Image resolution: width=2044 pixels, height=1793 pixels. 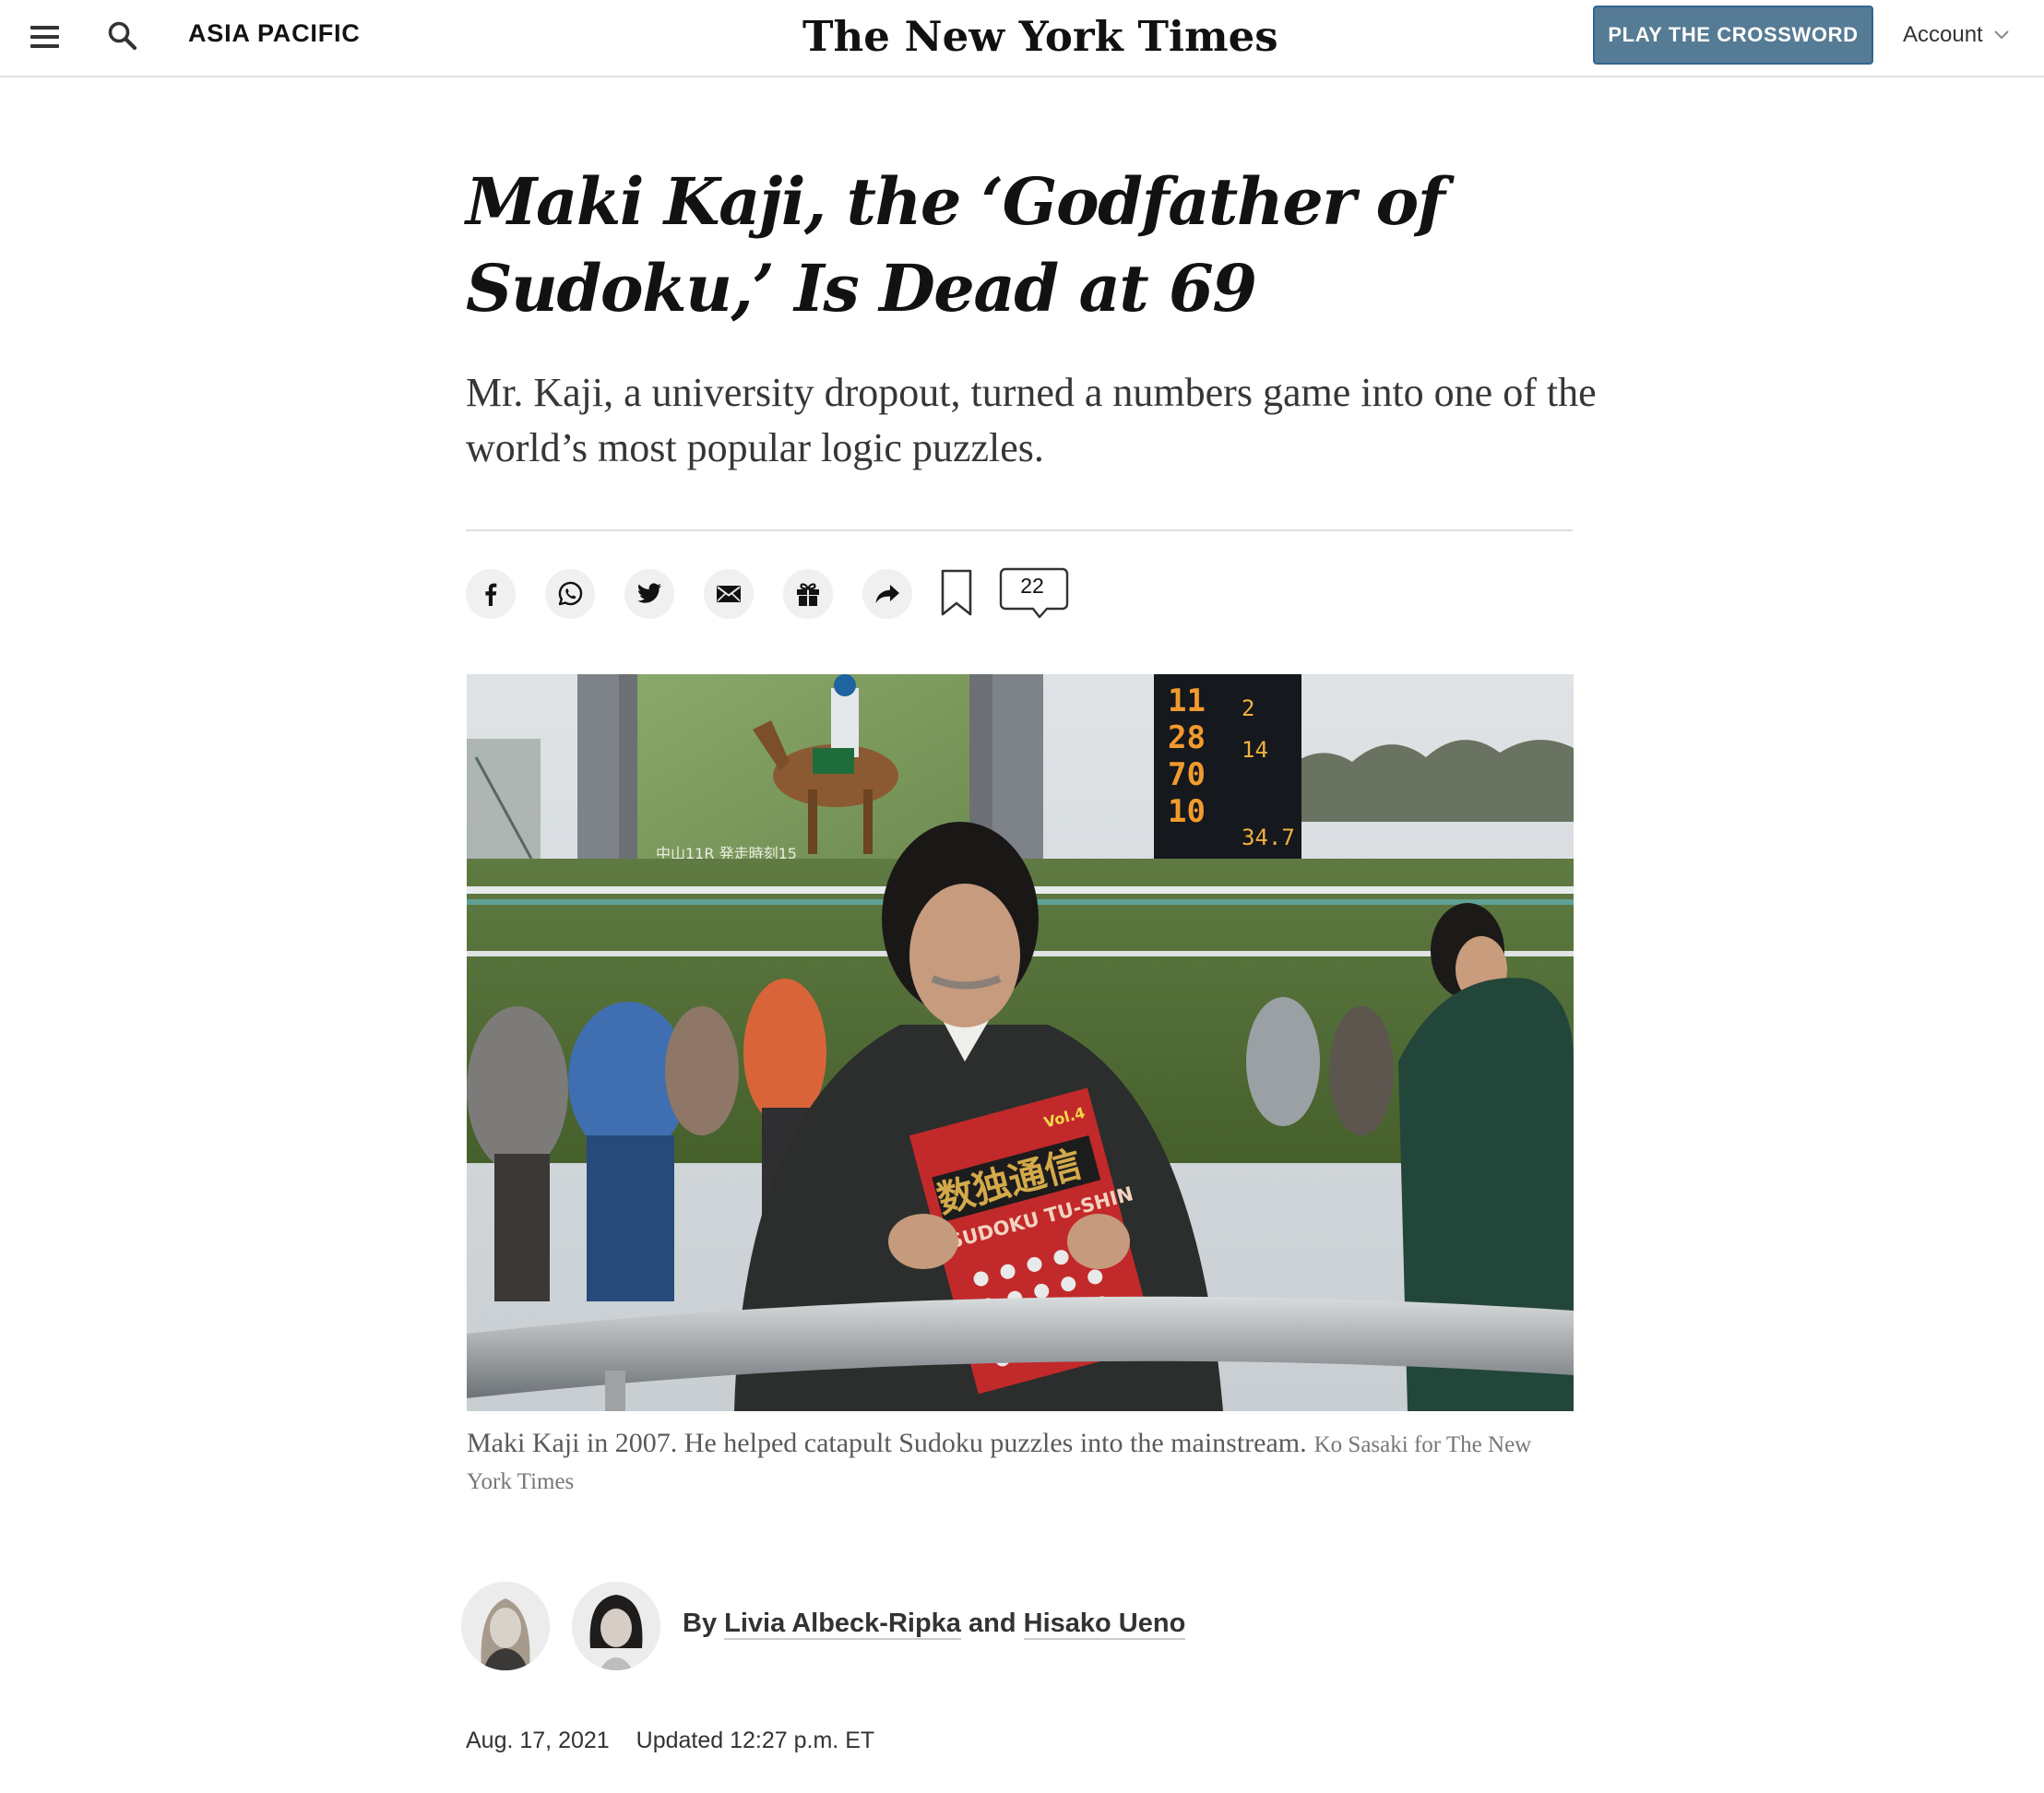 I want to click on chevron-down-icon, so click(x=2002, y=35).